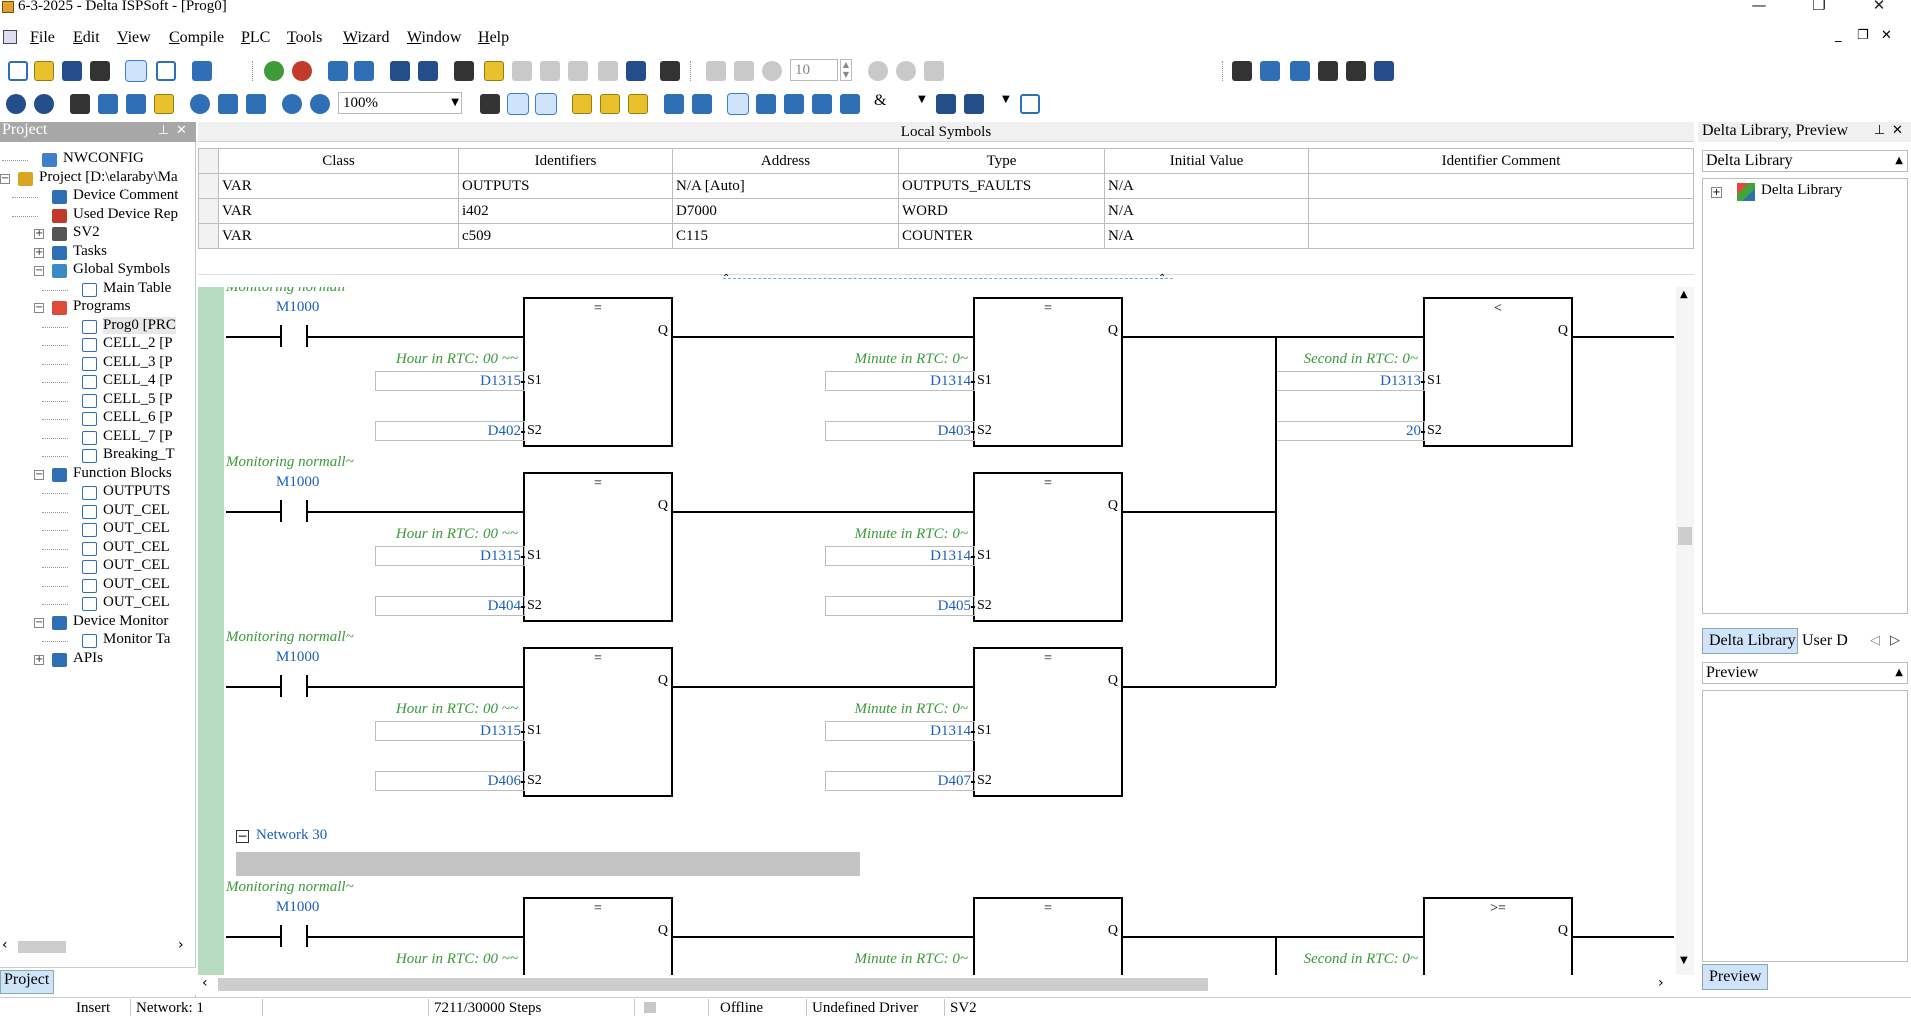 Image resolution: width=1911 pixels, height=1016 pixels. Describe the element at coordinates (726, 278) in the screenshot. I see `chevron-up-icon: ⌃` at that location.